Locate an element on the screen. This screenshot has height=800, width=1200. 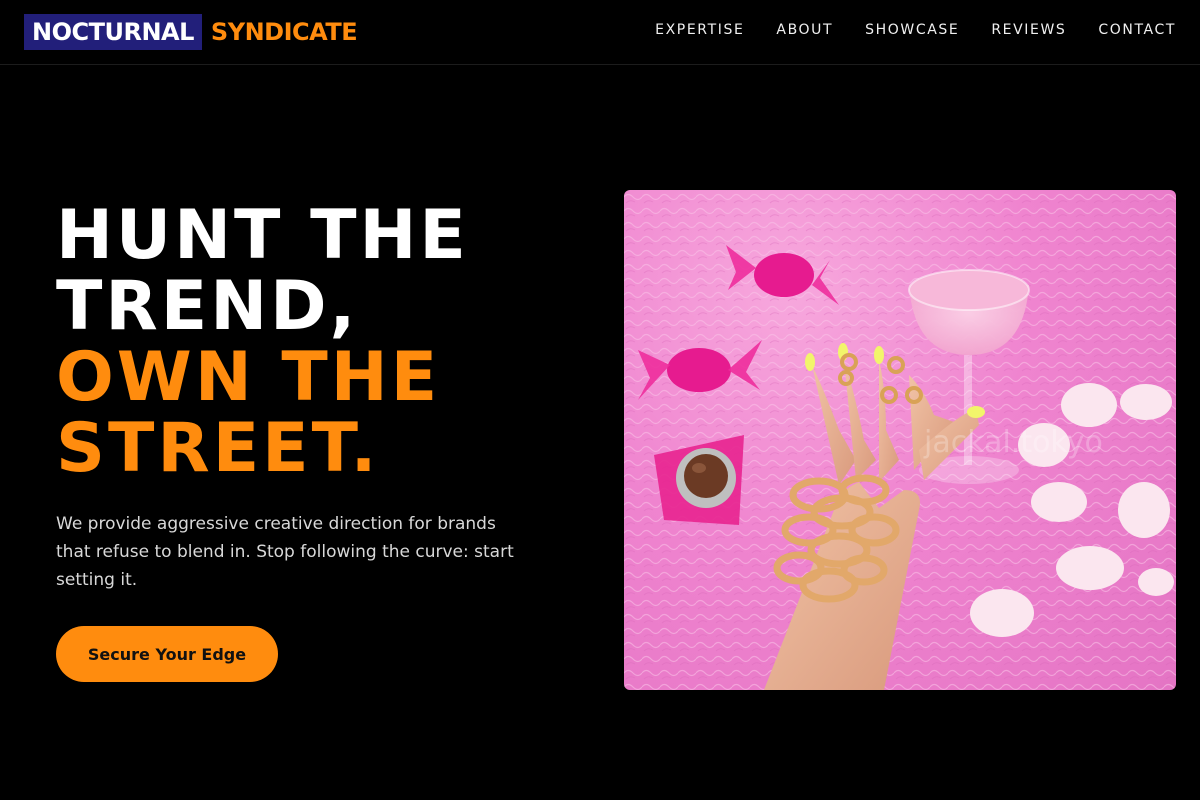
nav-link-reviews: REVIEWS is located at coordinates (1028, 30).